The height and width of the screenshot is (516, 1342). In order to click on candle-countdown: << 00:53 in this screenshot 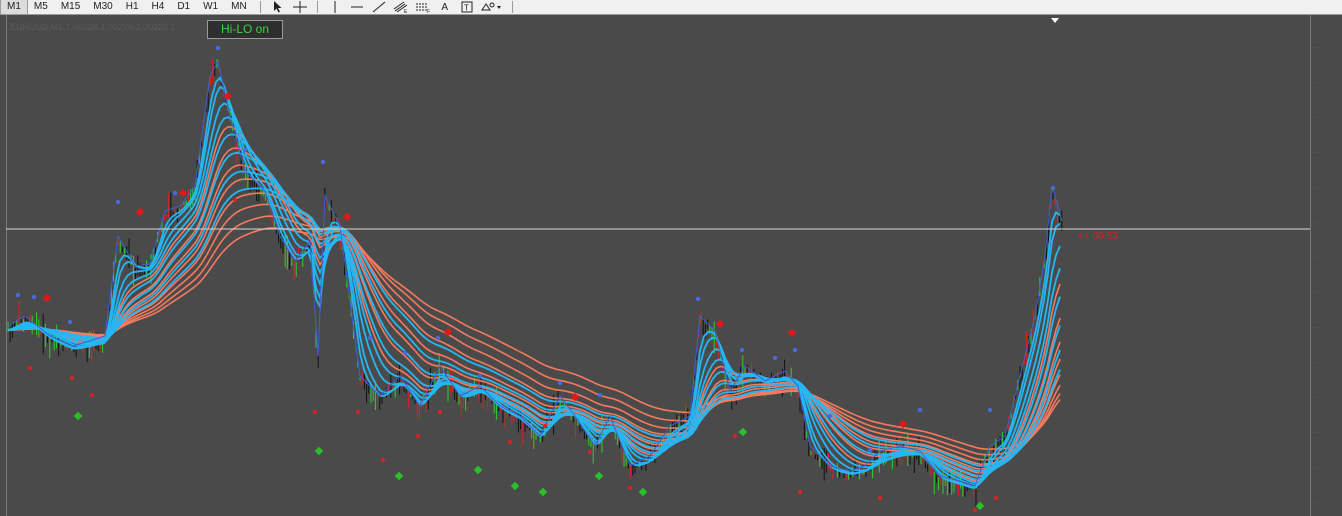, I will do `click(1098, 236)`.